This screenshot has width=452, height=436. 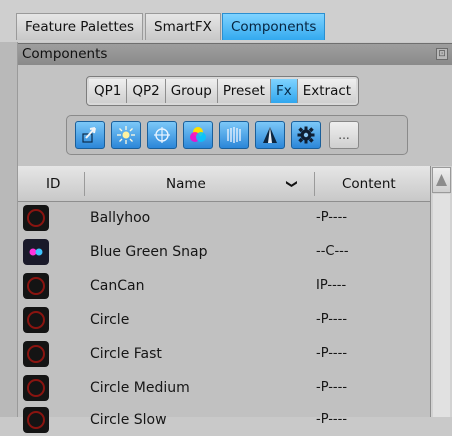 I want to click on scroll-track, so click(x=441, y=305).